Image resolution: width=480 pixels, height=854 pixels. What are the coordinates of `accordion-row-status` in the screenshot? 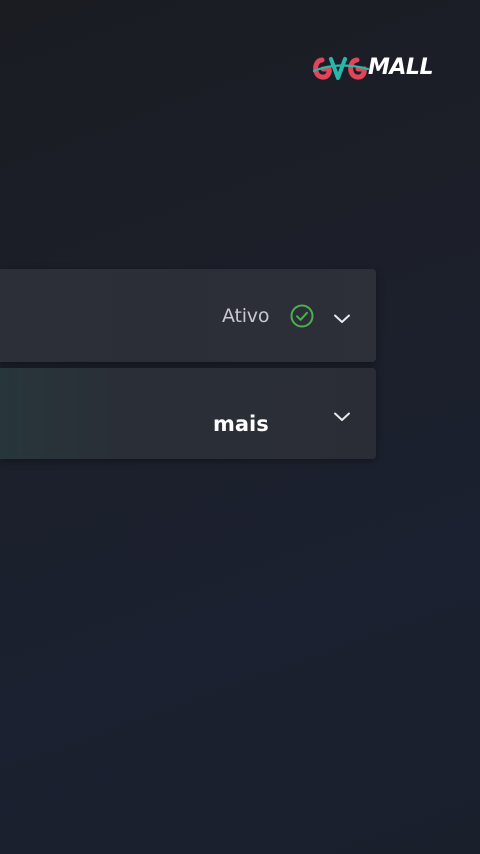 It's located at (188, 315).